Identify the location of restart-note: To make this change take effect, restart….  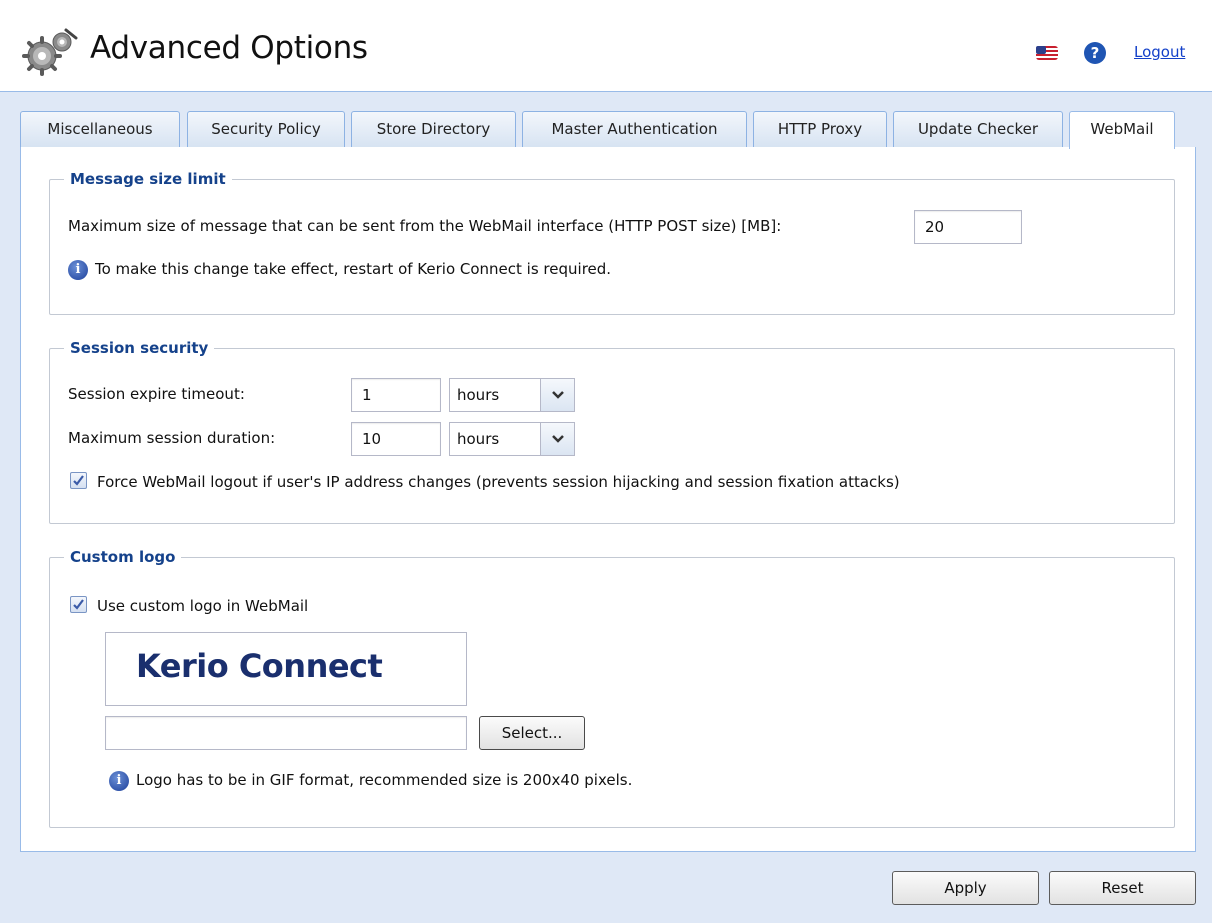
(353, 269).